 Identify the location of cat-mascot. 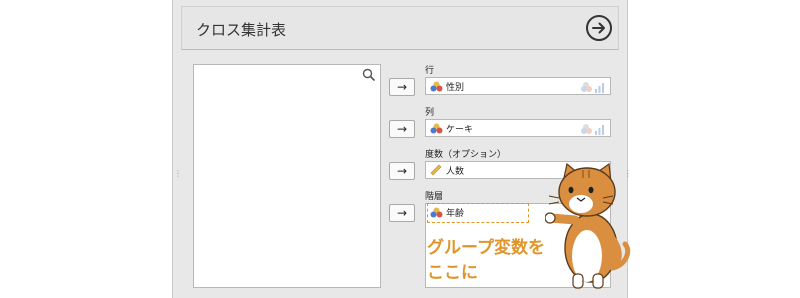
(588, 225).